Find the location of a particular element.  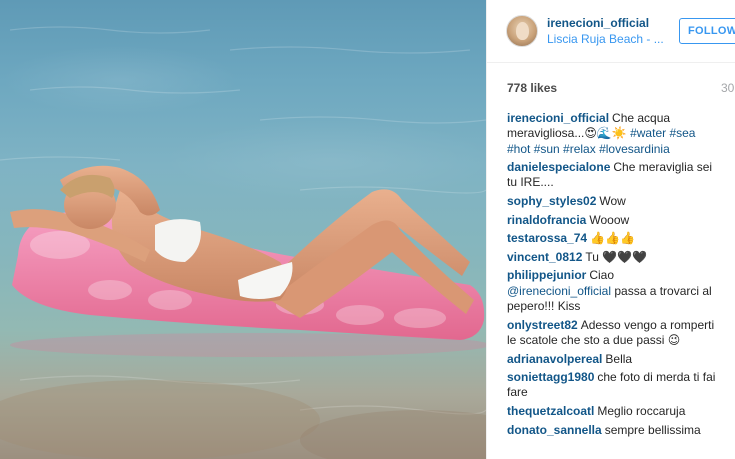

likes-count: 778 likes is located at coordinates (532, 88).